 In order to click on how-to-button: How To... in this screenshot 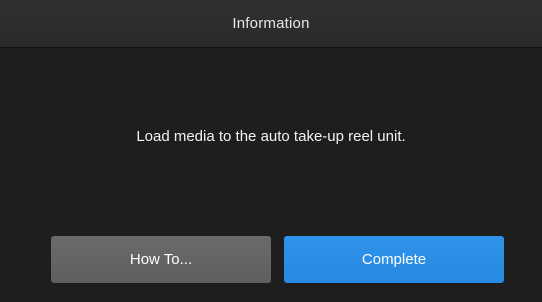, I will do `click(161, 259)`.